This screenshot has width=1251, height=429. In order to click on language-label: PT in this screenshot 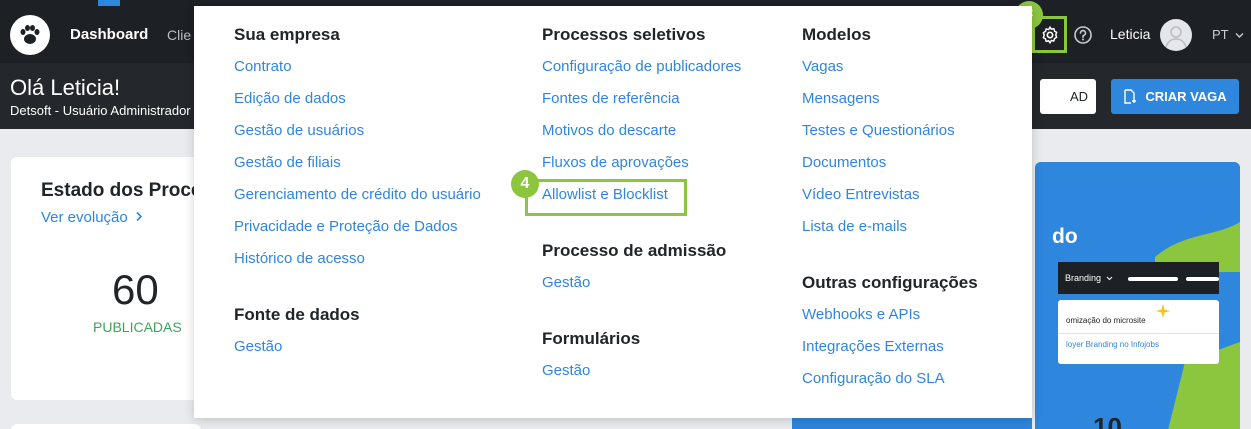, I will do `click(1220, 34)`.